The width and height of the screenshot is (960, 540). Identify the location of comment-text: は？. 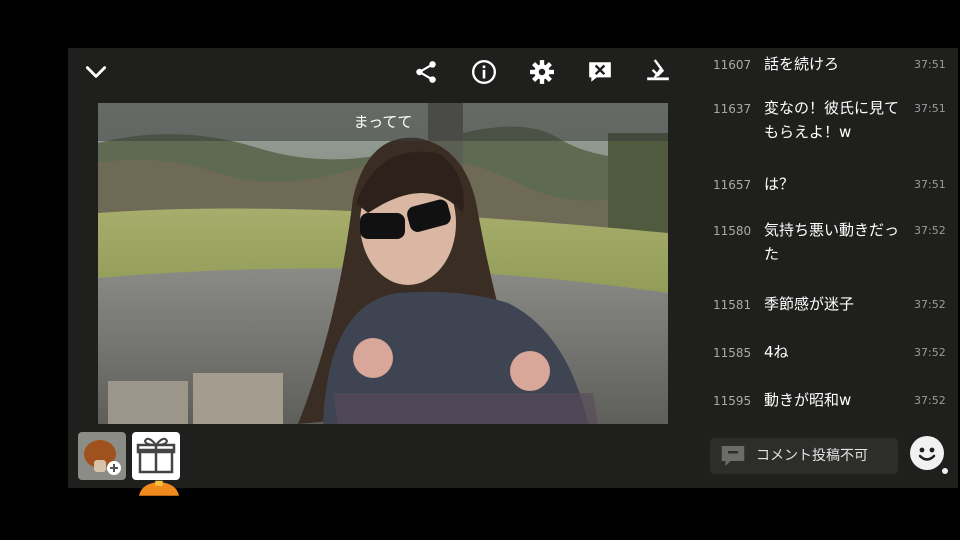
(779, 184).